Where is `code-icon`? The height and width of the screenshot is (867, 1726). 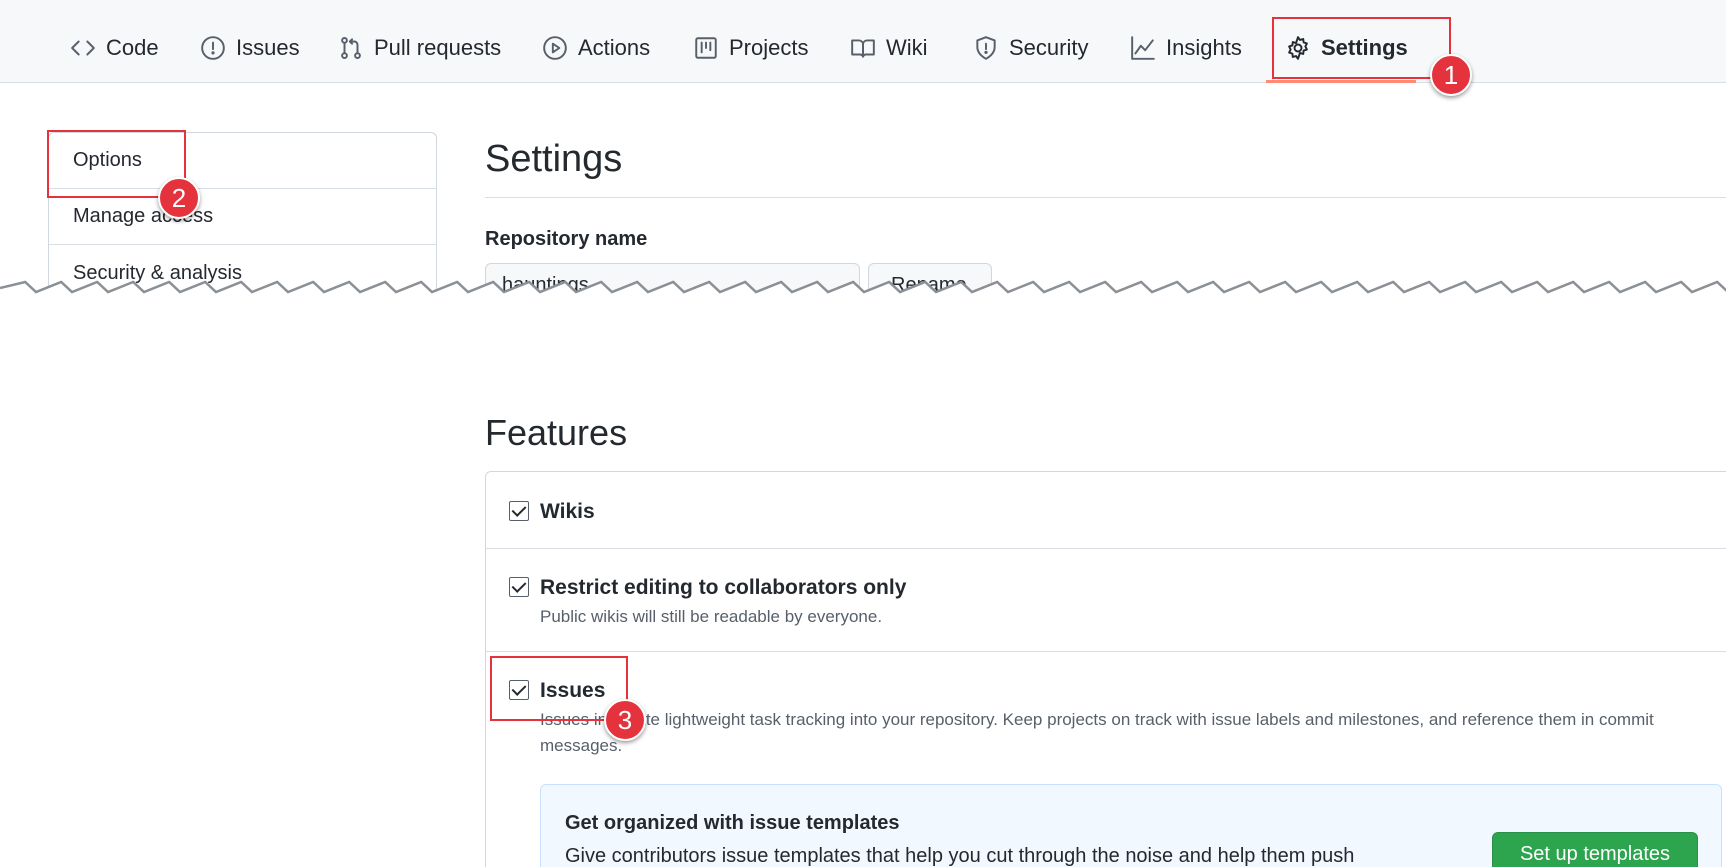
code-icon is located at coordinates (83, 48).